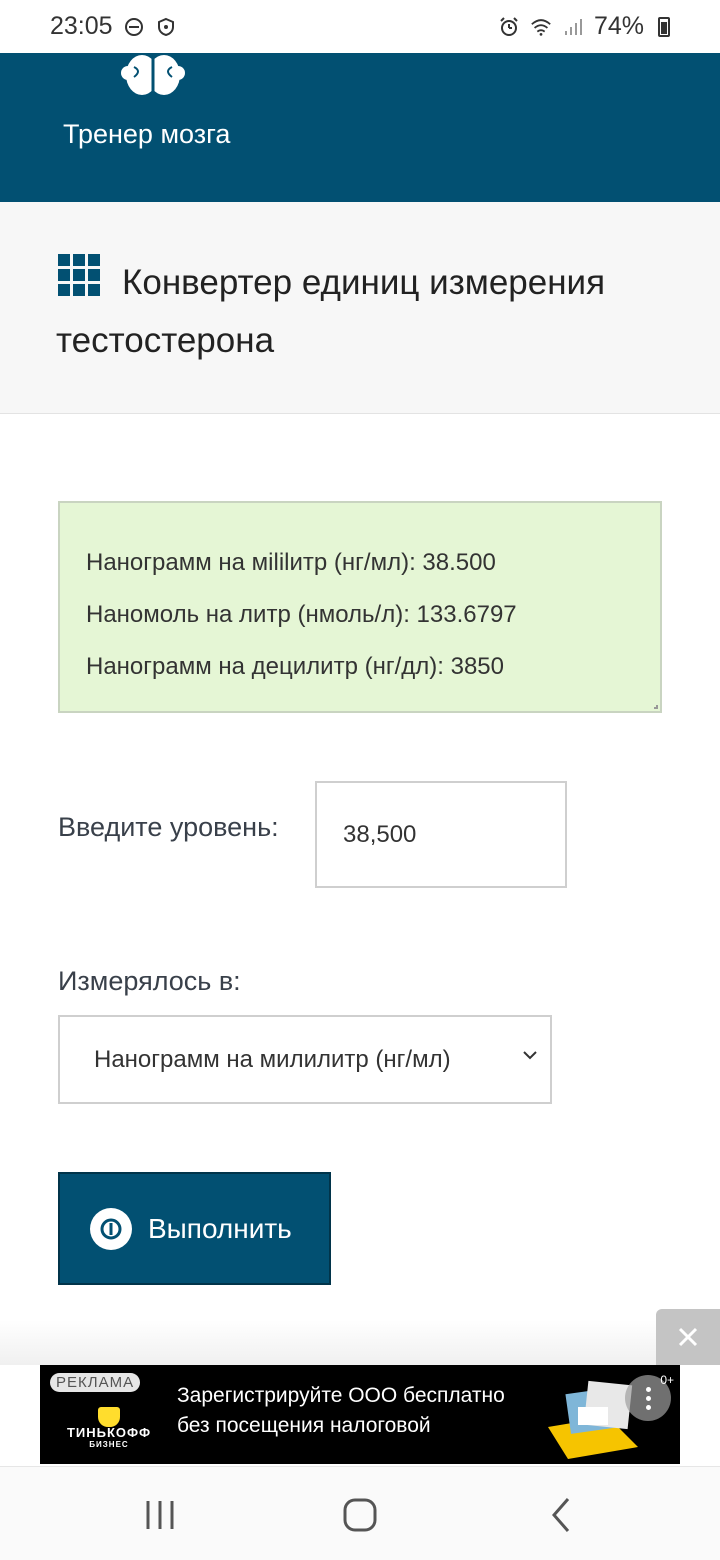 This screenshot has width=720, height=1560. What do you see at coordinates (331, 311) in the screenshot?
I see `page-title: Конвертер единиц измерения тестостерона` at bounding box center [331, 311].